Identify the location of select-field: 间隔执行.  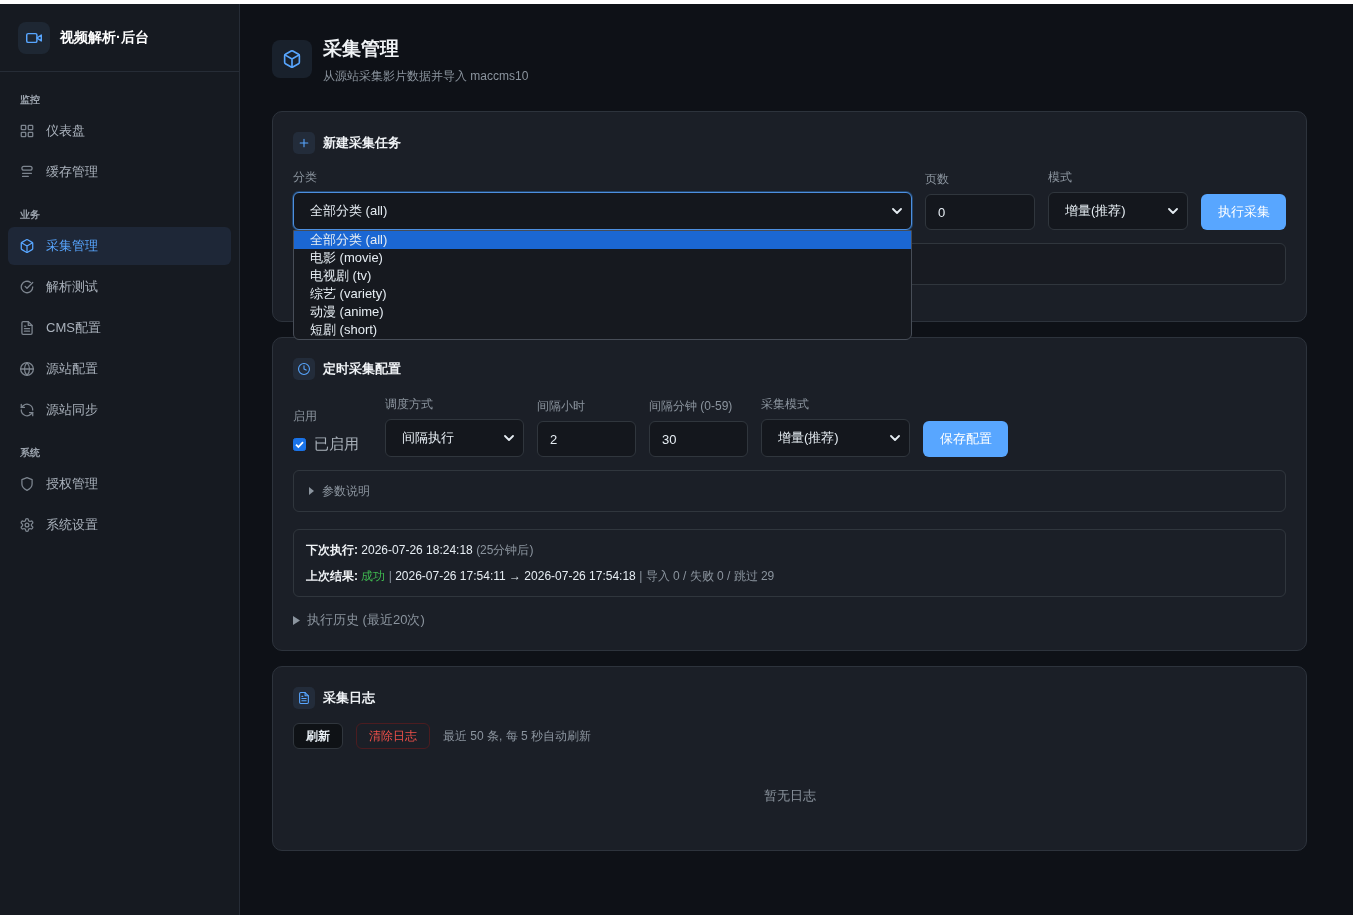
(454, 438).